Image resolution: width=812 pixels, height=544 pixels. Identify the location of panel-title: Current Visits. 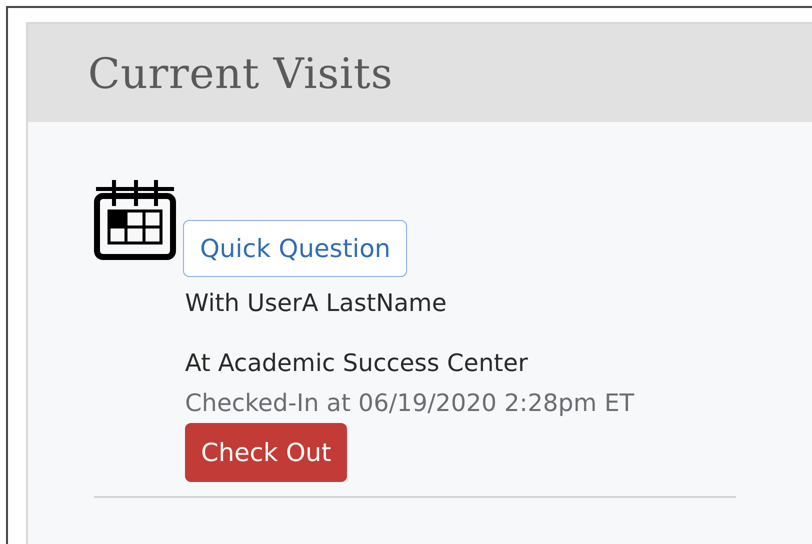
(240, 73).